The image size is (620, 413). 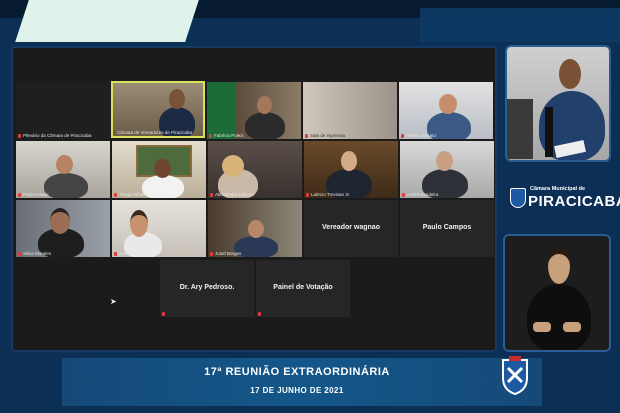 What do you see at coordinates (421, 135) in the screenshot?
I see `participant-name: Anilton Rissato` at bounding box center [421, 135].